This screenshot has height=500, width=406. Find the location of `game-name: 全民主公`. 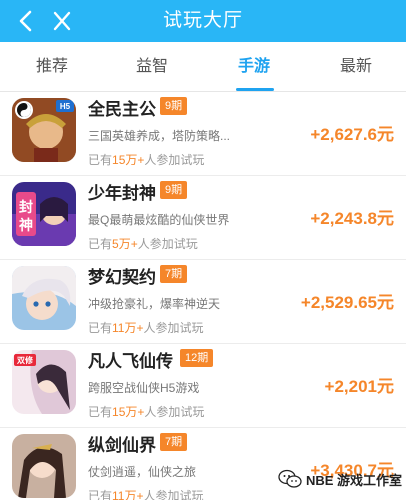

game-name: 全民主公 is located at coordinates (122, 109).